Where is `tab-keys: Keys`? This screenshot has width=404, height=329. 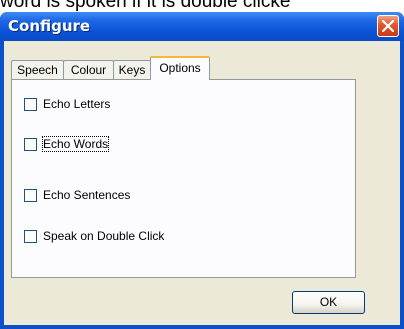 tab-keys: Keys is located at coordinates (132, 69).